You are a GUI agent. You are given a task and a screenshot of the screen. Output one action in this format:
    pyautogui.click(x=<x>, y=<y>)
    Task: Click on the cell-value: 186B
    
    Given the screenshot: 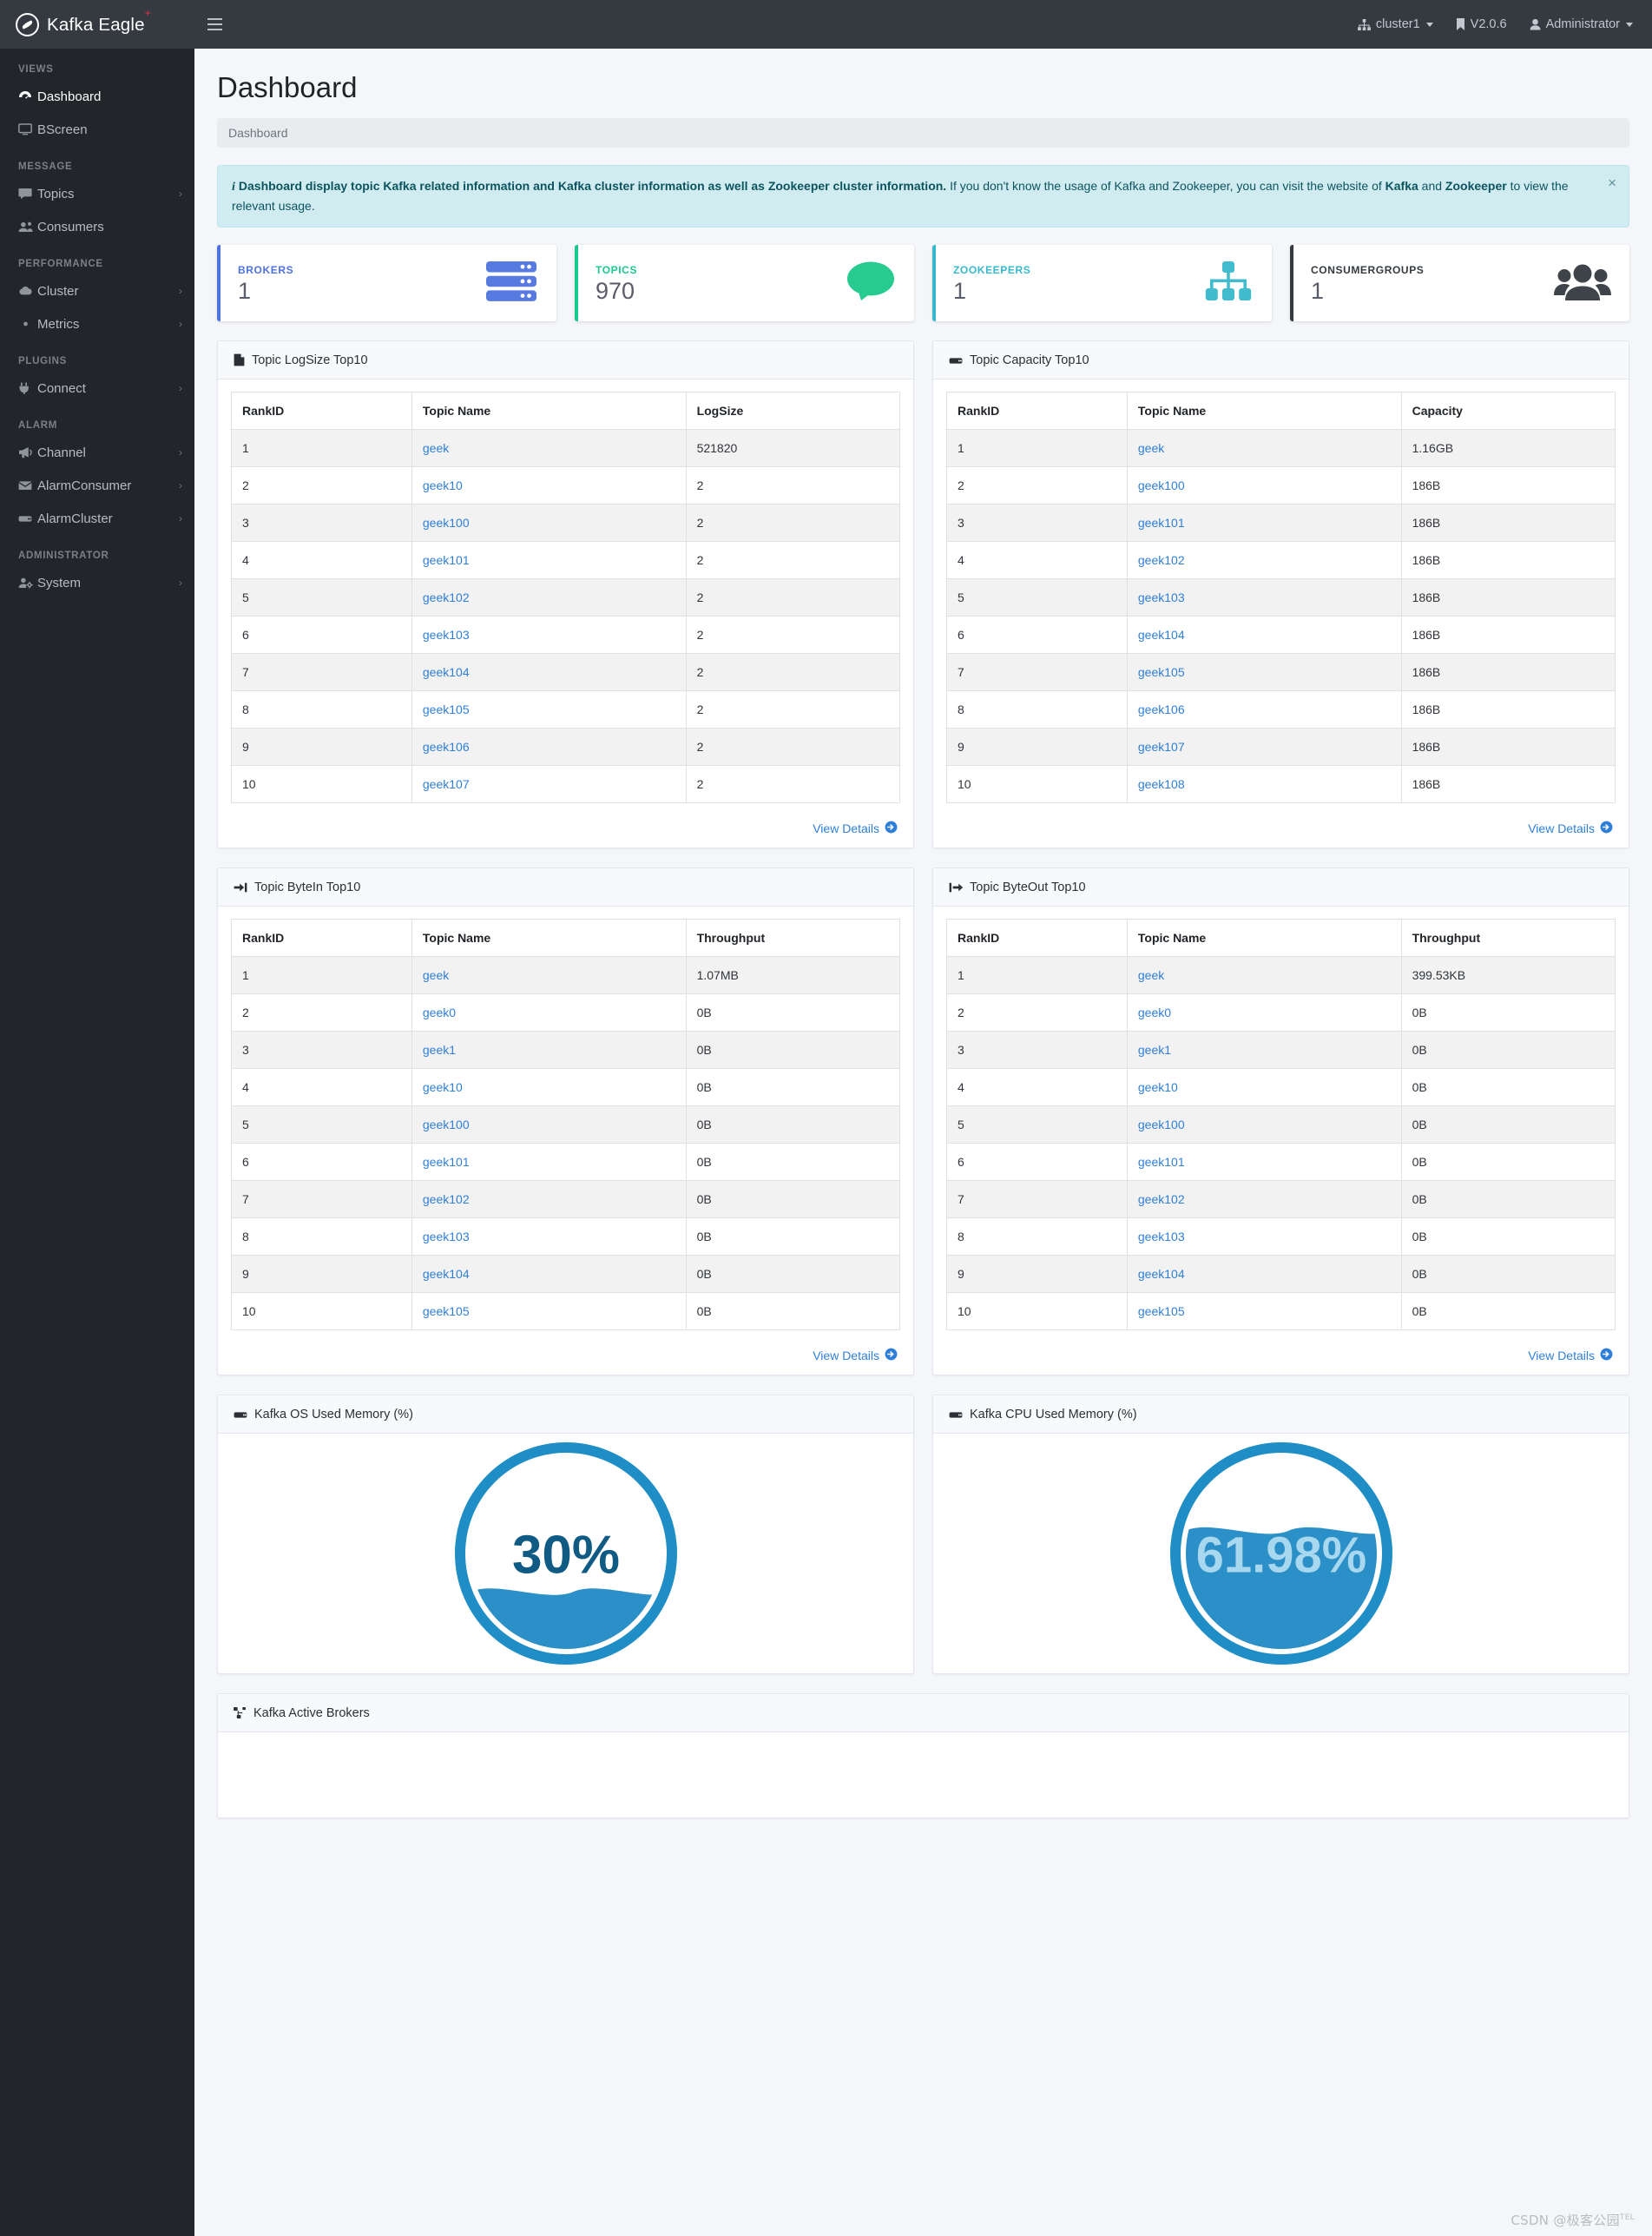 What is the action you would take?
    pyautogui.click(x=1508, y=560)
    